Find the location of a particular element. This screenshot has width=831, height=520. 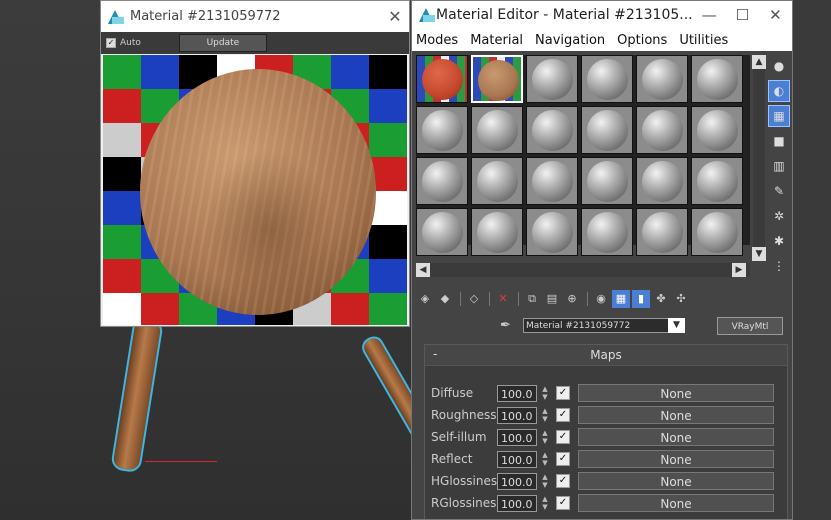

backlight-icon: ◐ is located at coordinates (779, 91).